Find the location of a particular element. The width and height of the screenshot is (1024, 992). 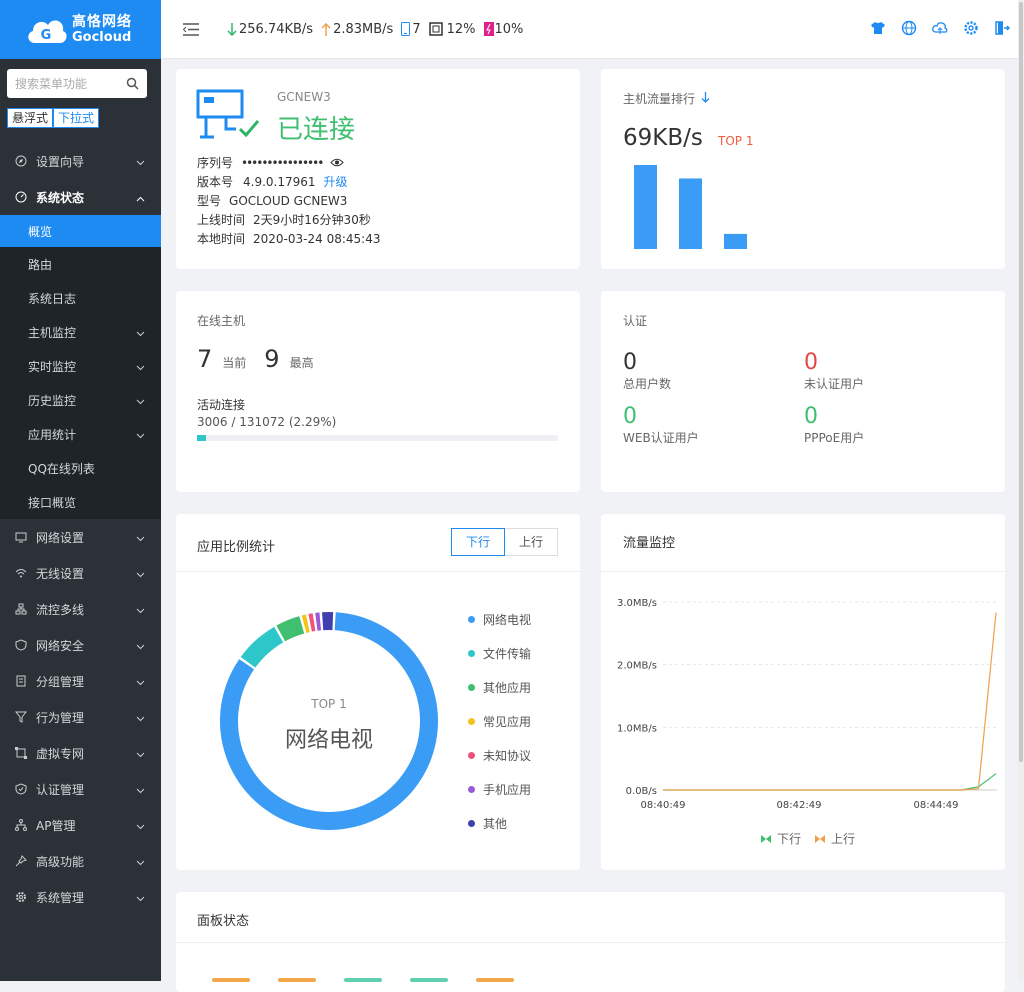

menu-flow-multiline: 流控多线 is located at coordinates (80, 609).